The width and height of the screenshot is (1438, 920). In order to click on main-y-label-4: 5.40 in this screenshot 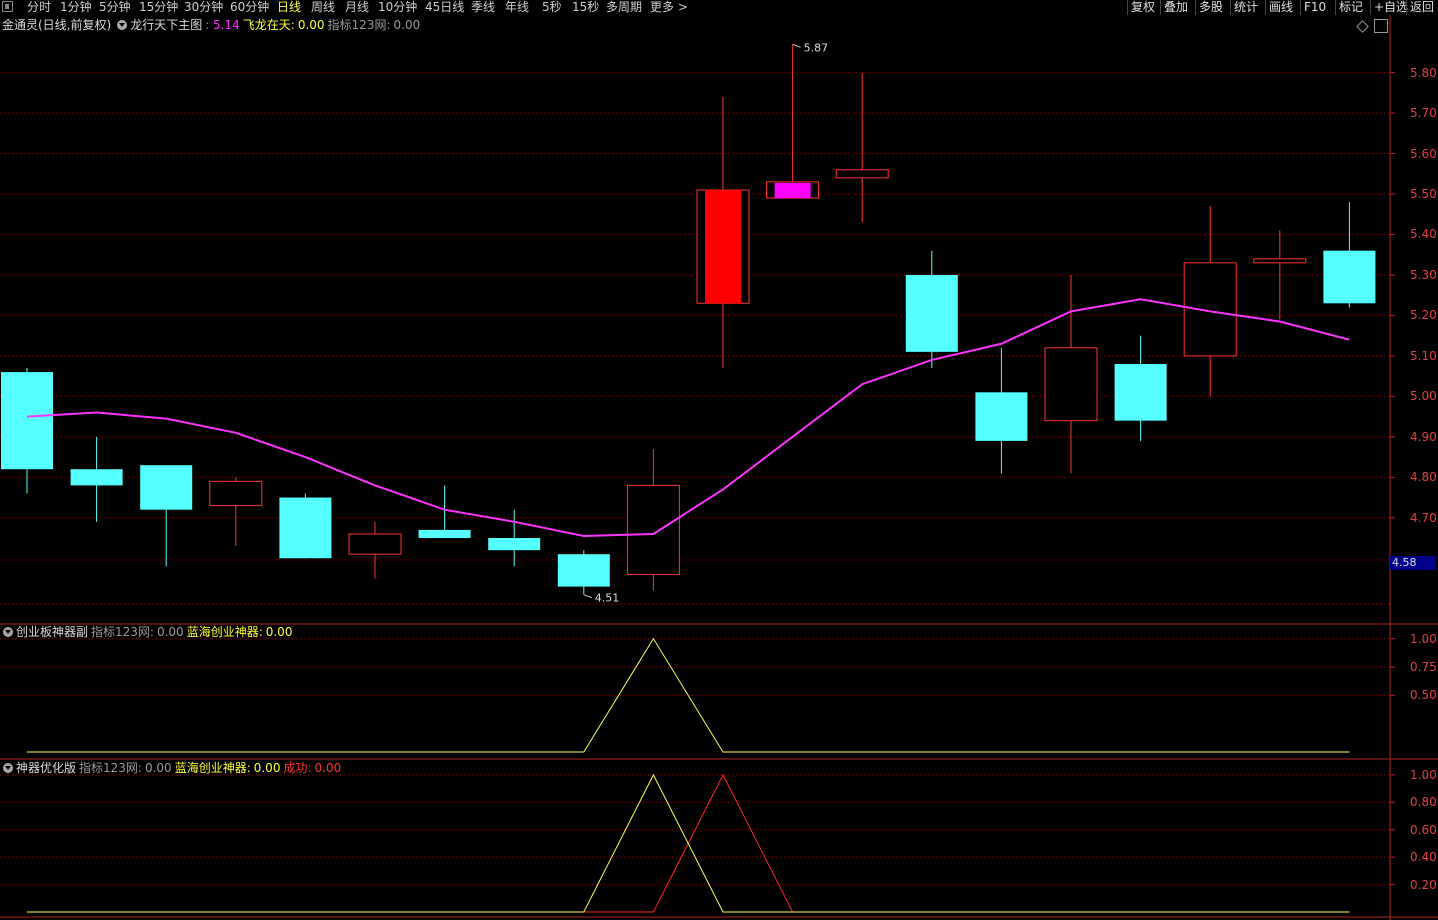, I will do `click(1423, 234)`.